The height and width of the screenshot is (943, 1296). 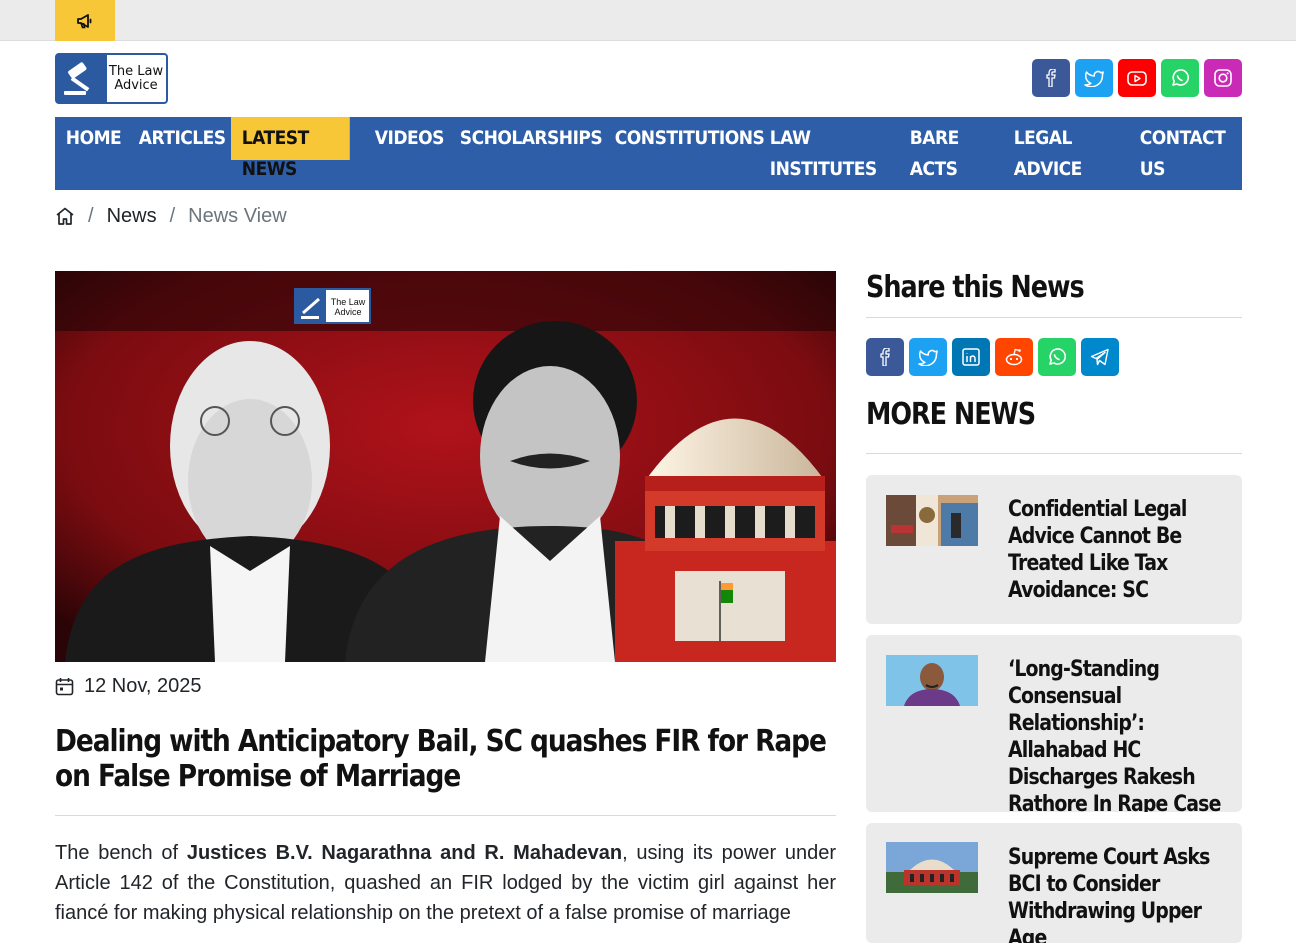 I want to click on announcement-button, so click(x=85, y=20).